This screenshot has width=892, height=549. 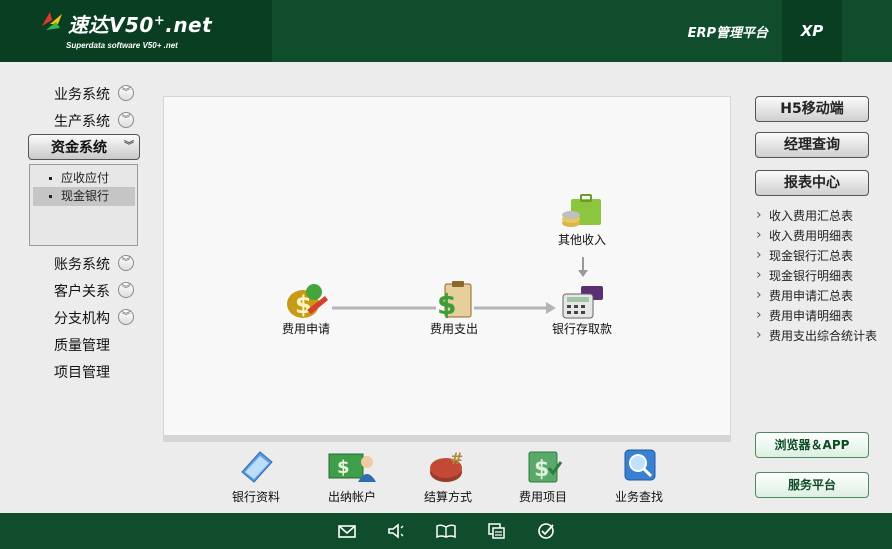 I want to click on sidebar-item-label: 生产系统, so click(x=82, y=122).